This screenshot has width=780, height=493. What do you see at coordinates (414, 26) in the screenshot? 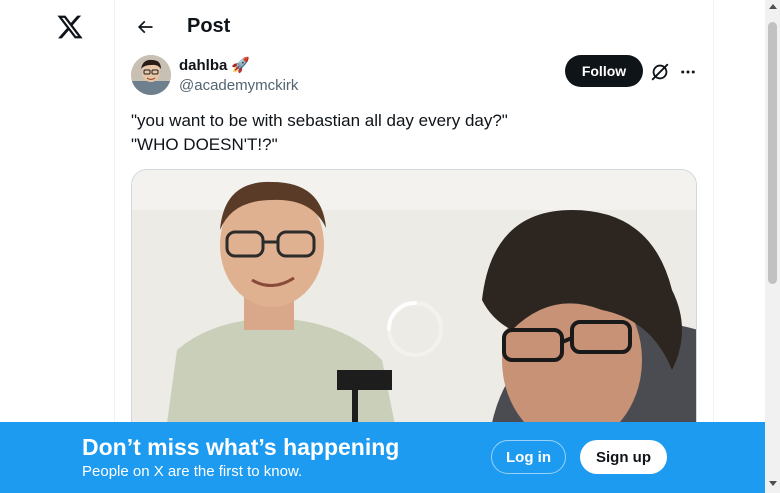
I see `post-header: Post` at bounding box center [414, 26].